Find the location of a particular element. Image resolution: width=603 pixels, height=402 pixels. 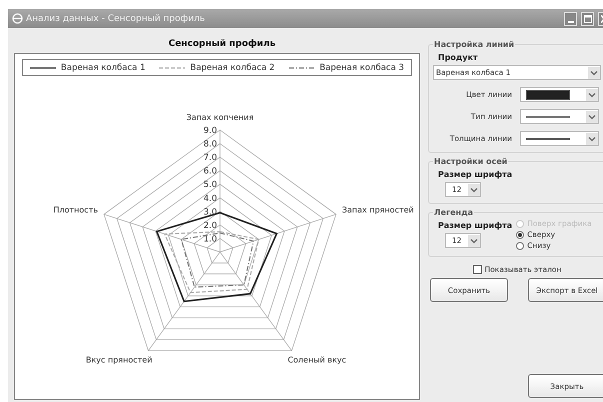

axis-tick-label: 1.0 is located at coordinates (210, 239).